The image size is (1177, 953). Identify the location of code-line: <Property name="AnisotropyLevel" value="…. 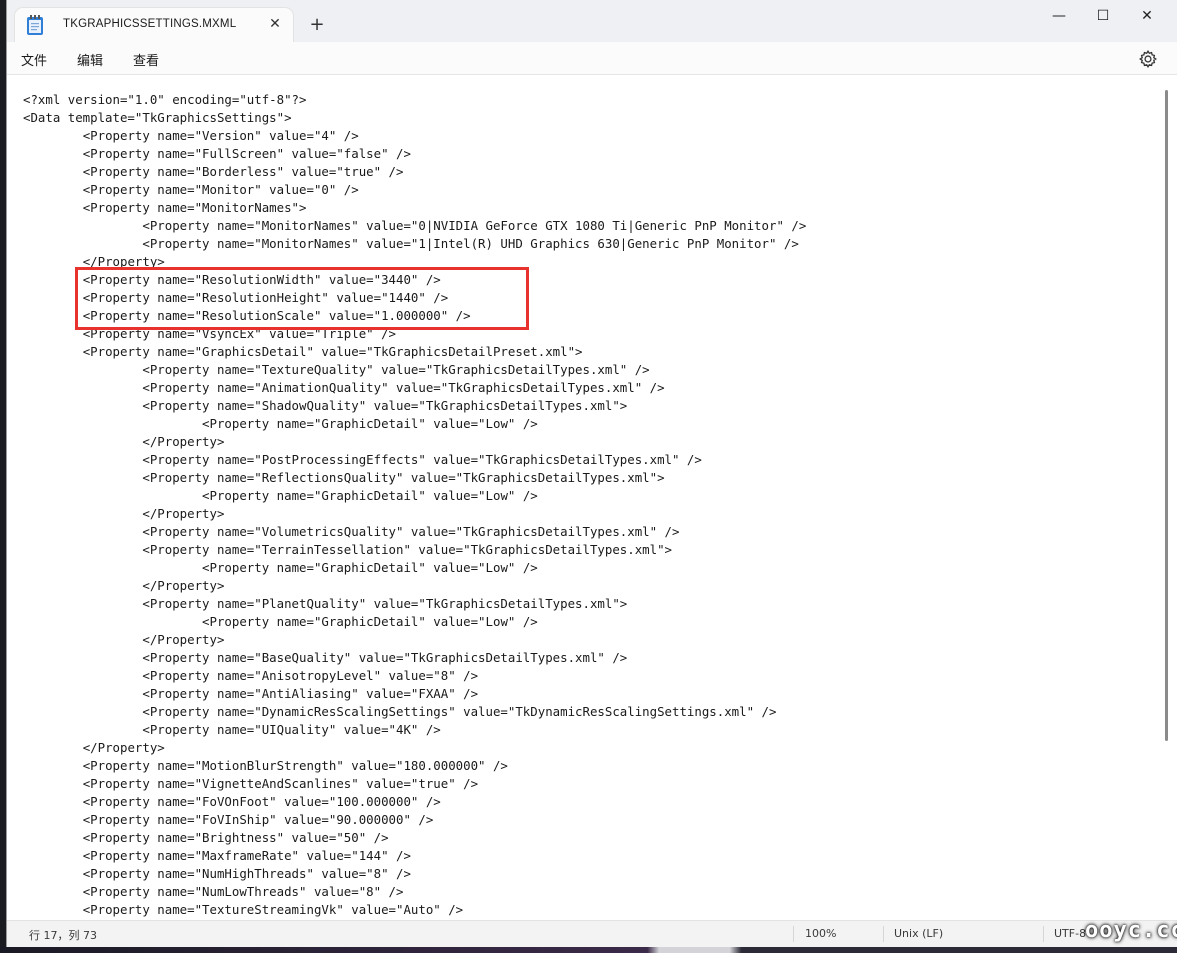
(414, 676).